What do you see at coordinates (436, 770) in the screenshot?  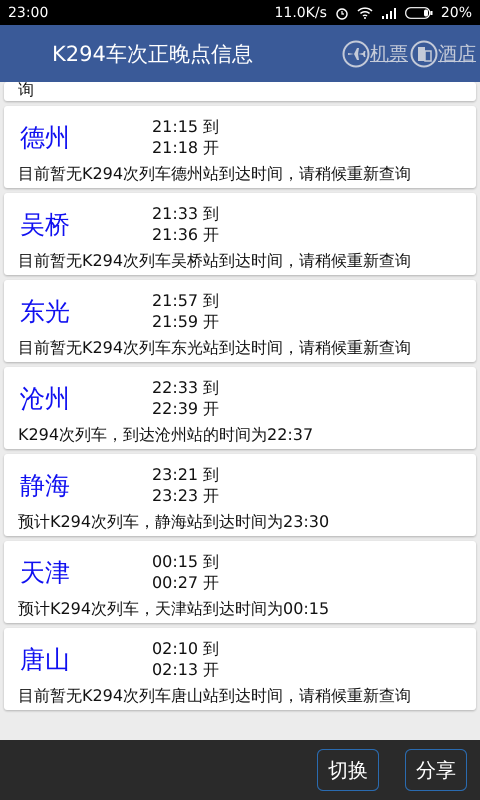 I see `action-button: 分享` at bounding box center [436, 770].